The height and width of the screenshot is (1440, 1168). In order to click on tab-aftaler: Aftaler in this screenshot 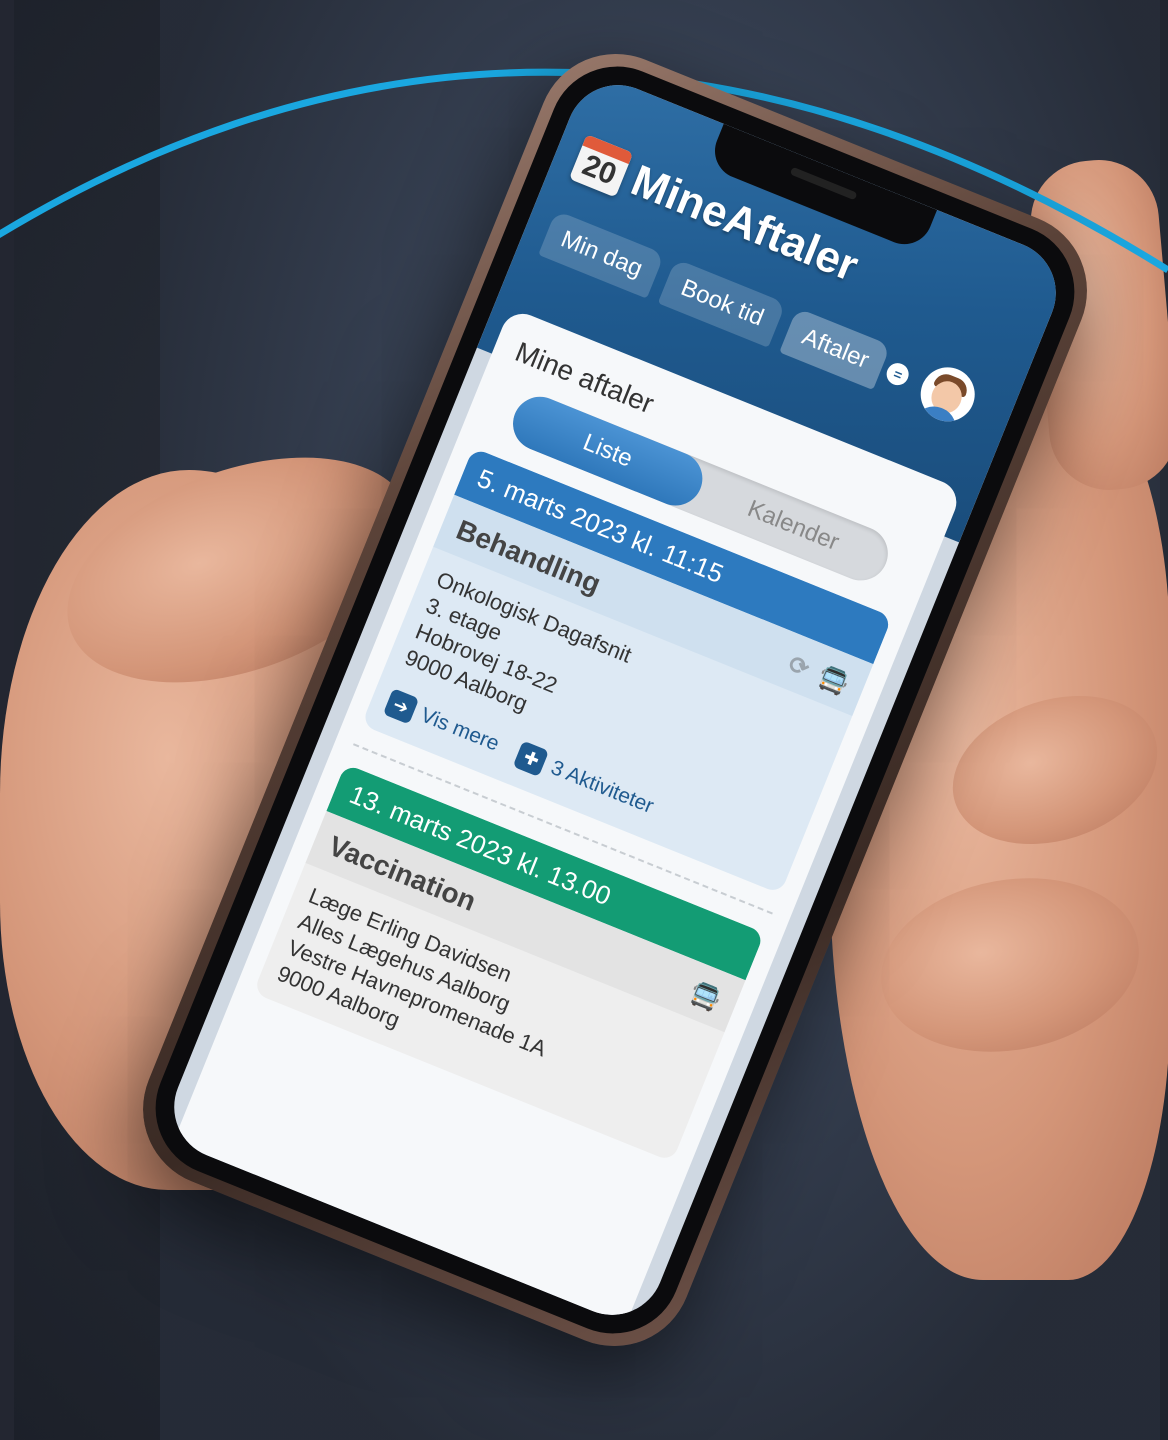, I will do `click(835, 349)`.